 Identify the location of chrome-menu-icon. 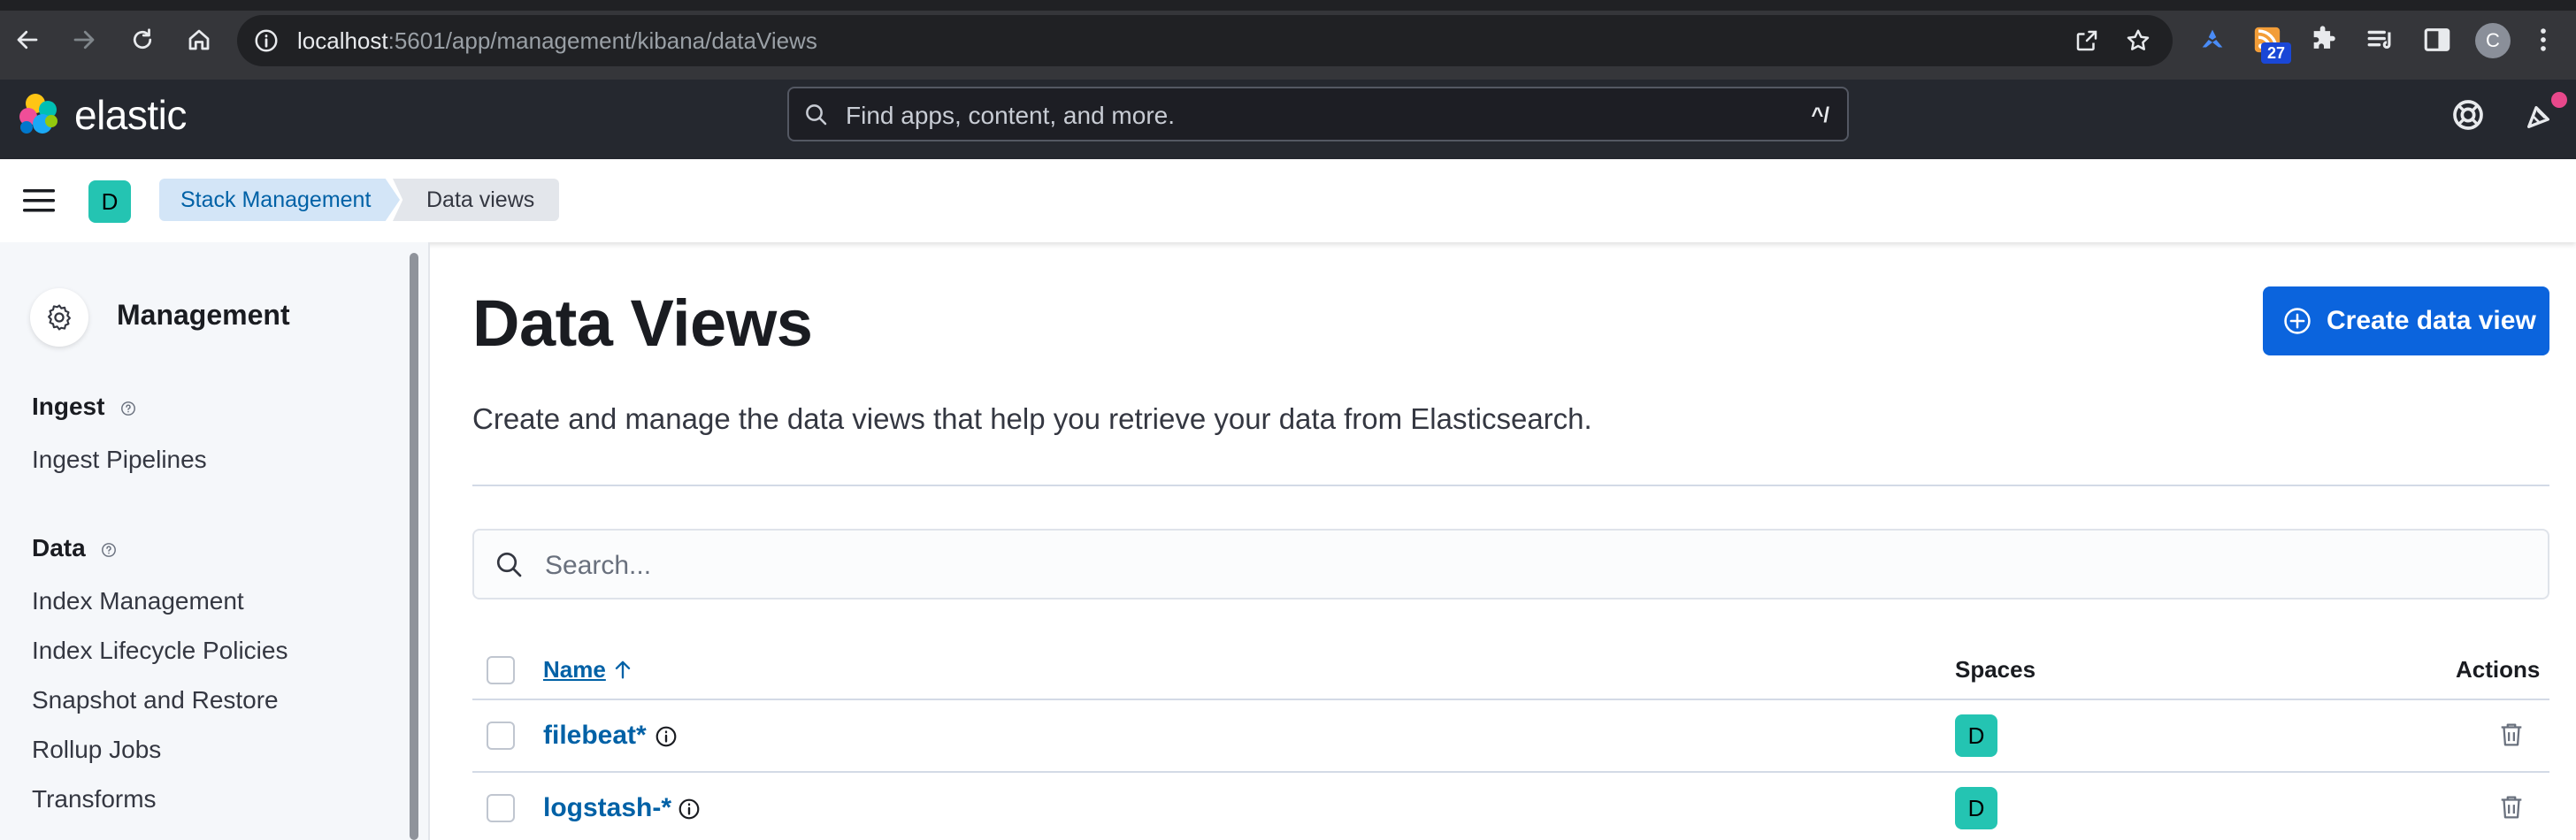
(2543, 40).